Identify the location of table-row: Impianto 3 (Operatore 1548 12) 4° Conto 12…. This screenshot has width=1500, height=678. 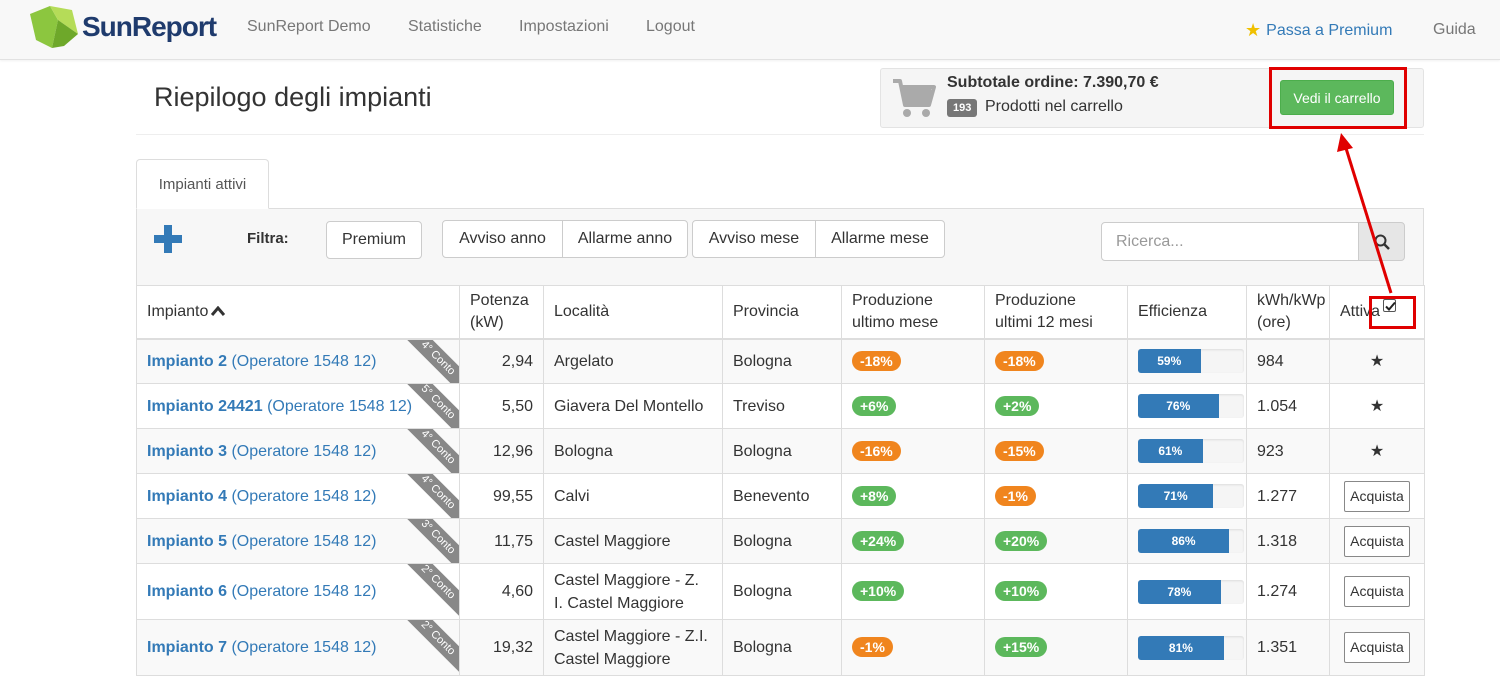
(780, 451).